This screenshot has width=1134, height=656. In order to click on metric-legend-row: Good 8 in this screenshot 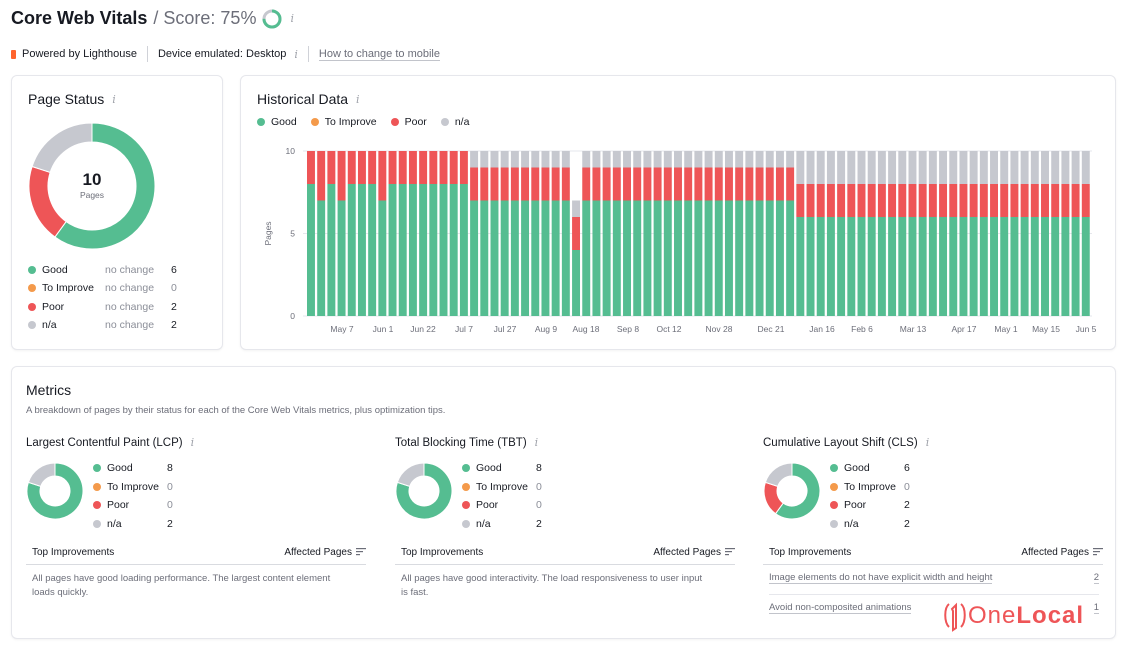, I will do `click(133, 468)`.